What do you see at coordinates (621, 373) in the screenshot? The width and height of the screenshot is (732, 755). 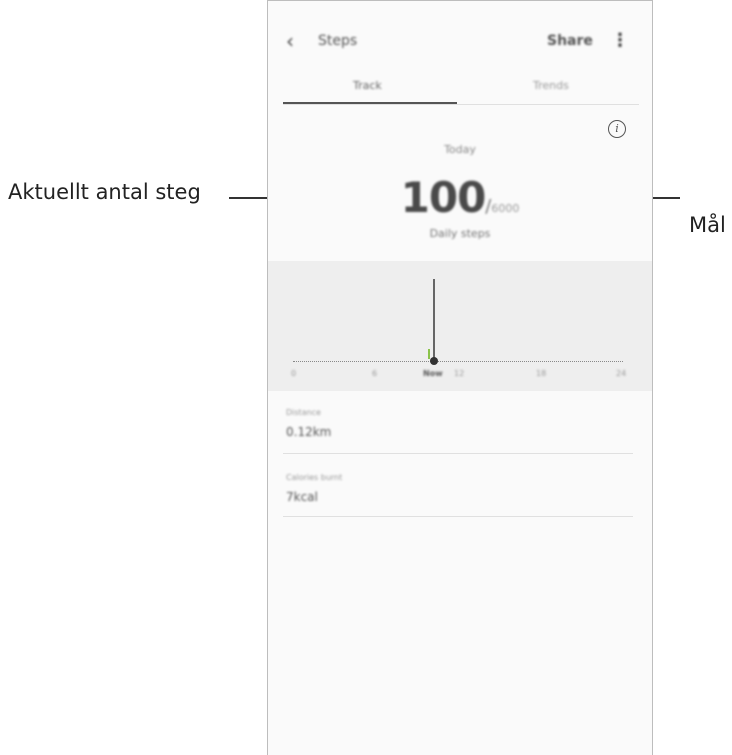 I see `chart-tick: 24` at bounding box center [621, 373].